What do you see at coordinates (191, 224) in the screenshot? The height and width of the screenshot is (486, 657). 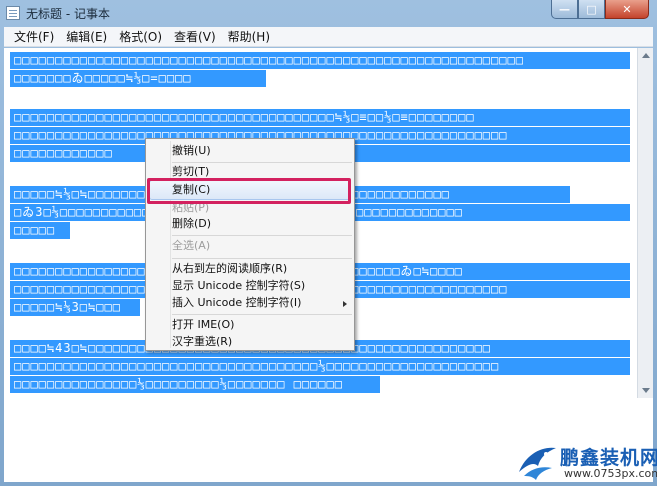 I see `ctx-delete: 删除(D)` at bounding box center [191, 224].